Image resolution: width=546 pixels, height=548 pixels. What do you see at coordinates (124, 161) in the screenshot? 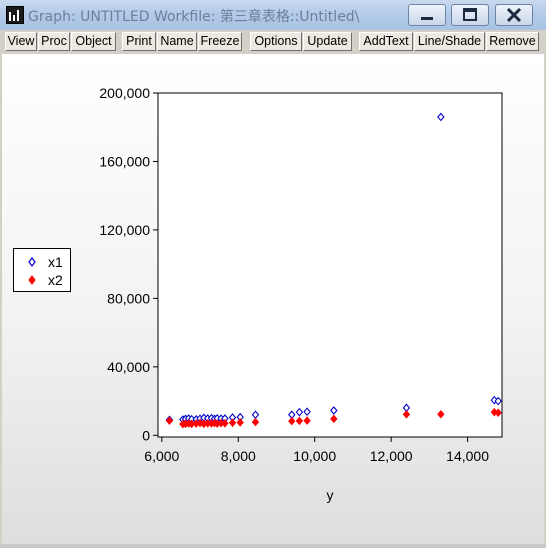
I see `y-tick-label: 160,000` at bounding box center [124, 161].